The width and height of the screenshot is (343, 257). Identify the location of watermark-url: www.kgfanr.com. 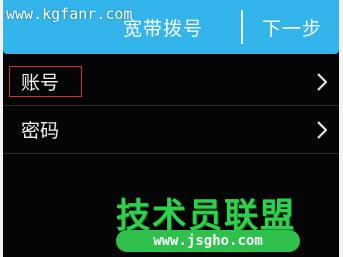
(69, 14).